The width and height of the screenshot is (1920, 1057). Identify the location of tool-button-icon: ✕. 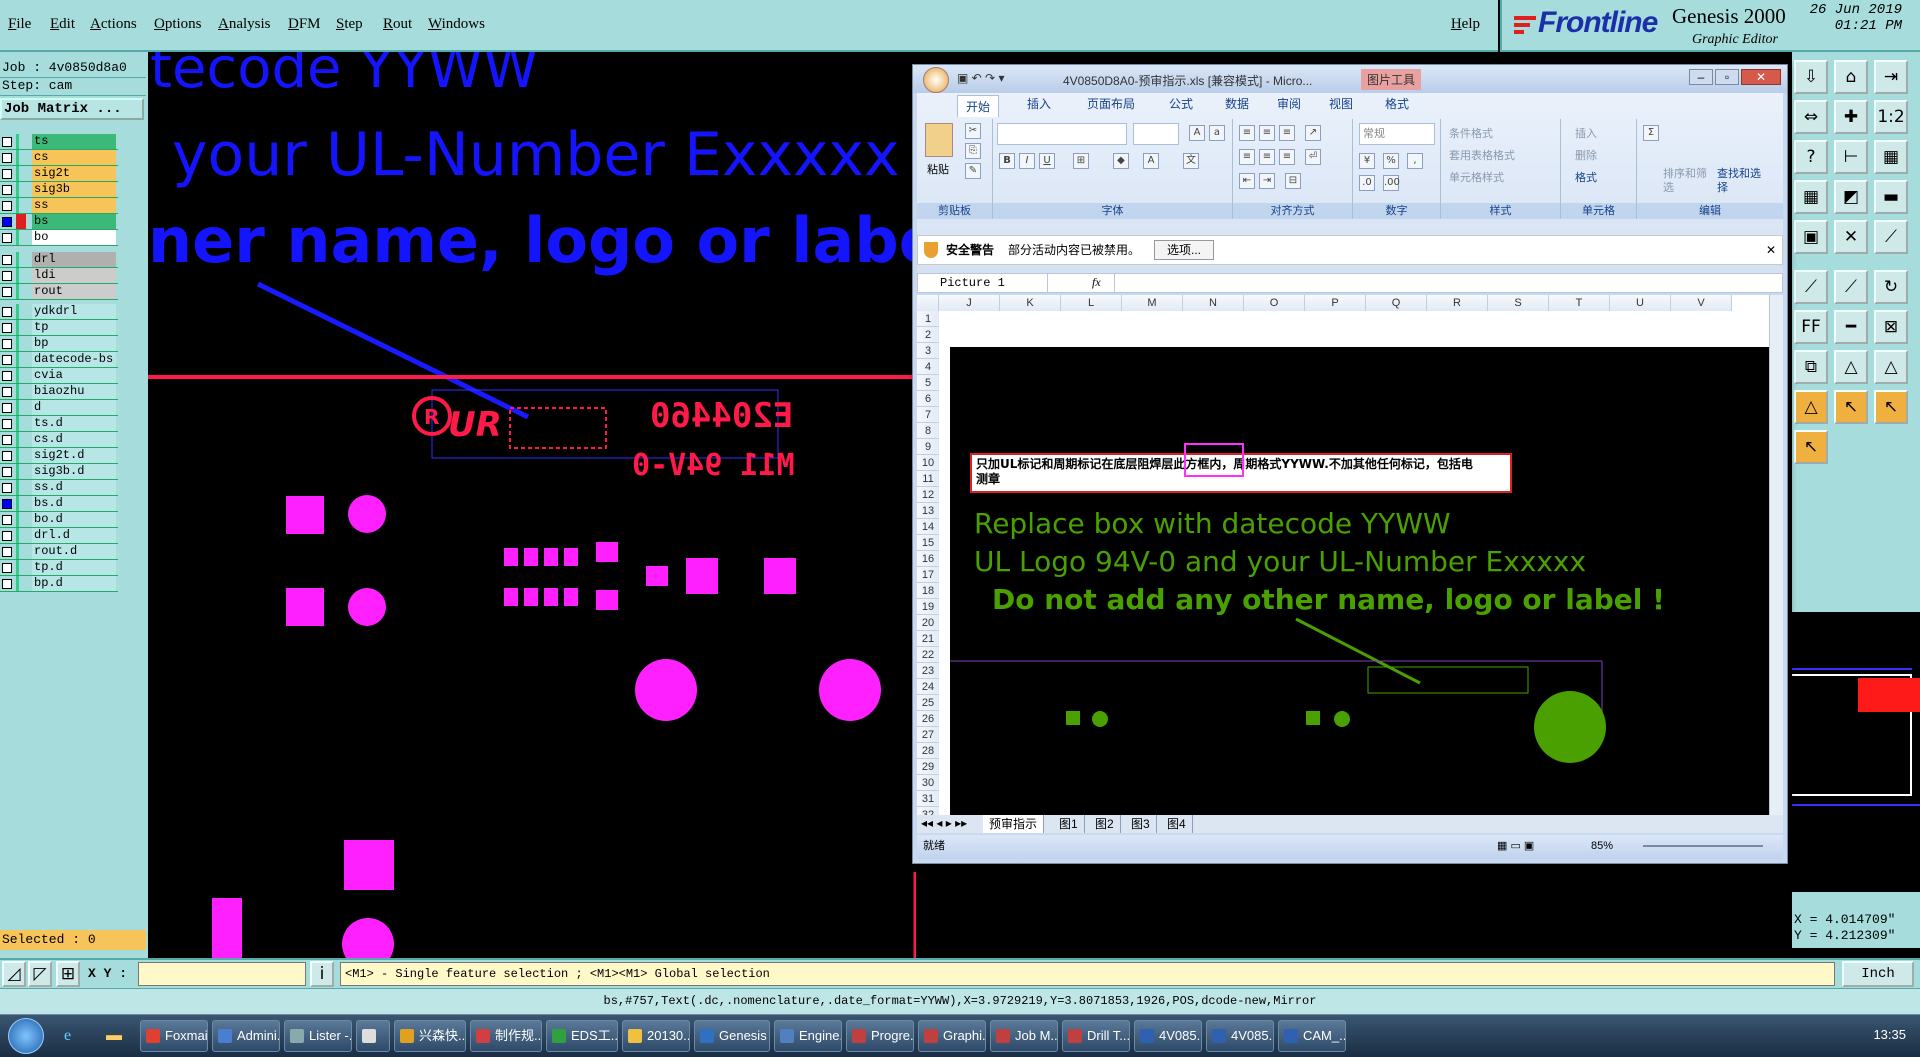
(1851, 237).